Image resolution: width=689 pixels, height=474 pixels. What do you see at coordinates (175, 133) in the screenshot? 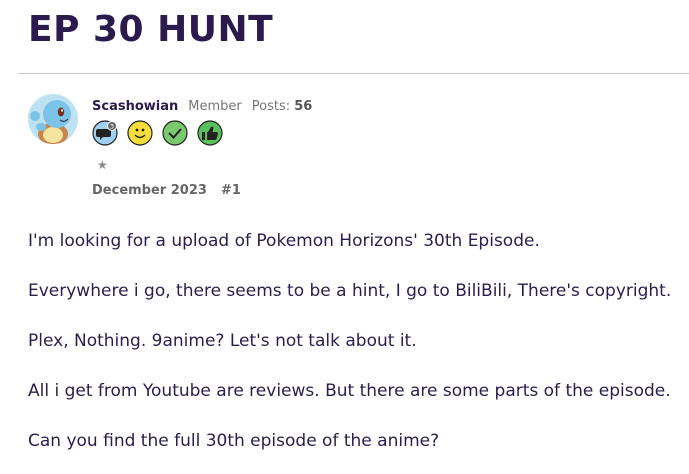
I see `checkmark-badge-icon` at bounding box center [175, 133].